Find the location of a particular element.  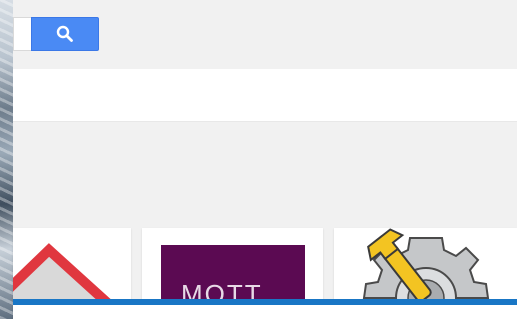

search-input is located at coordinates (22, 34).